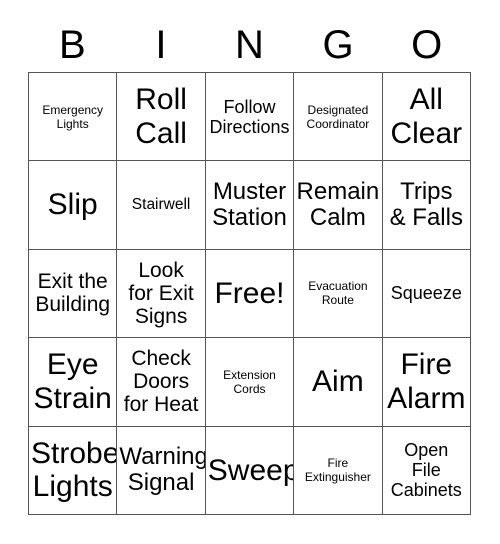  I want to click on bingo-cell-label: Look for Exit Signs, so click(161, 293).